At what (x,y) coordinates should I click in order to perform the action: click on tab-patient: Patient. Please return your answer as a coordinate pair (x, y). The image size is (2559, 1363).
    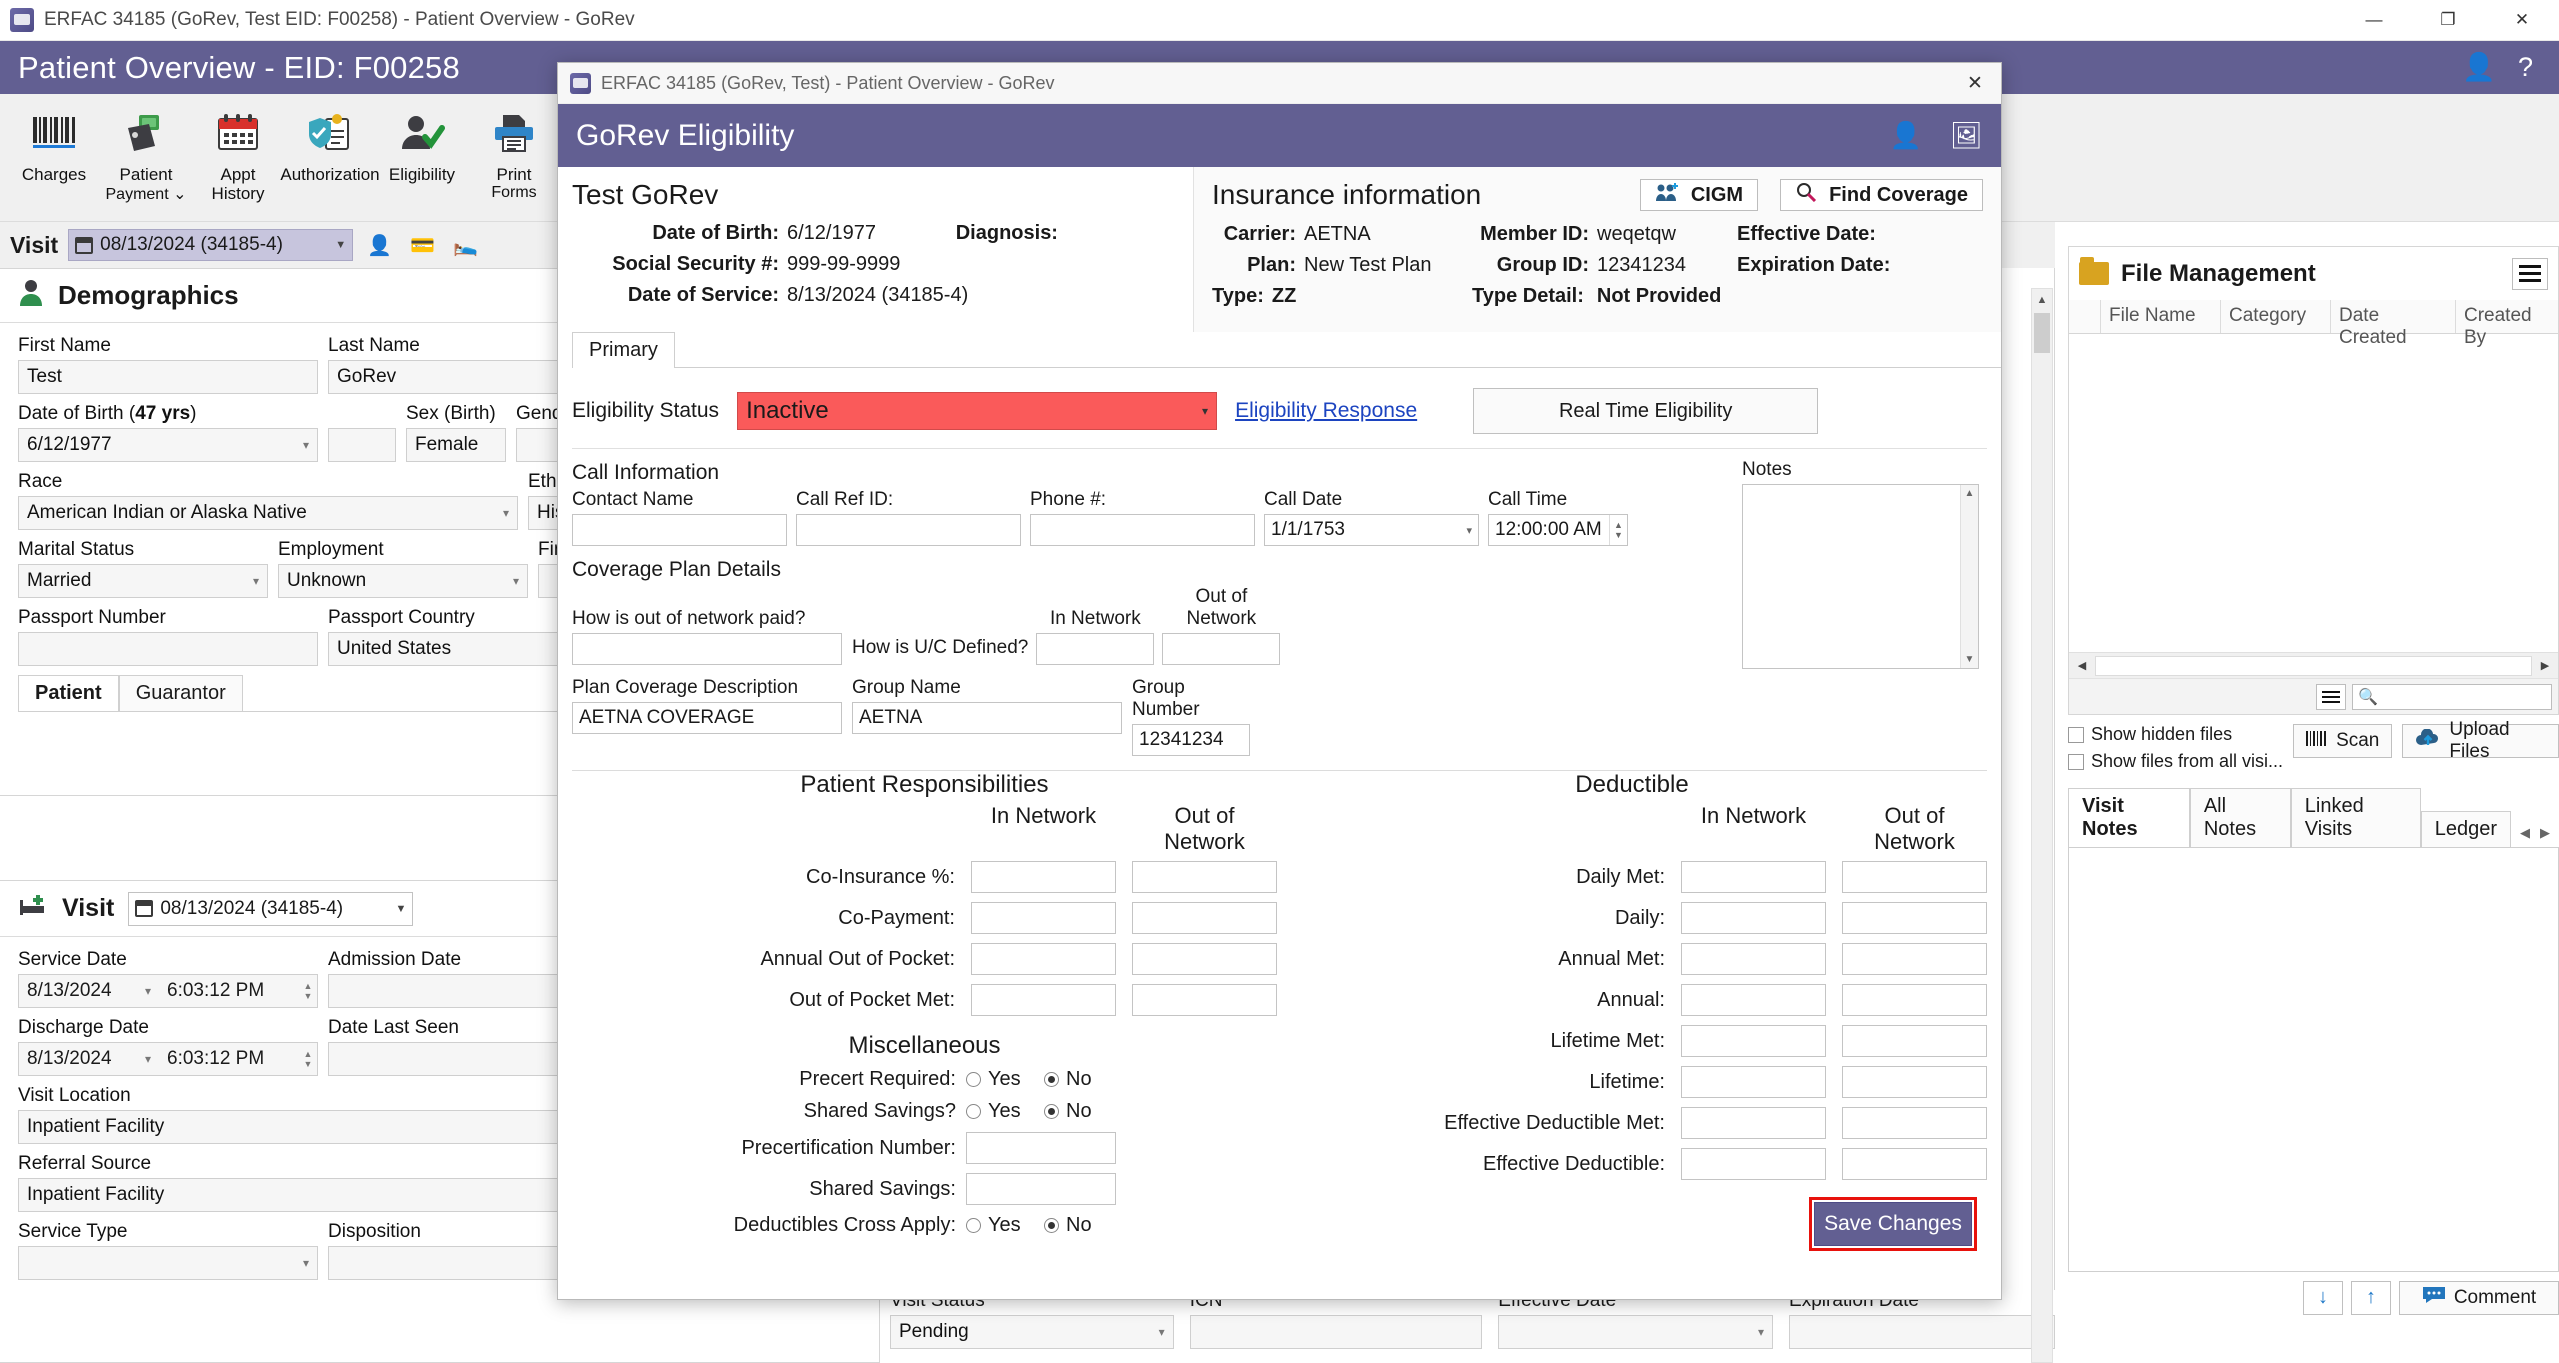
    Looking at the image, I should click on (68, 693).